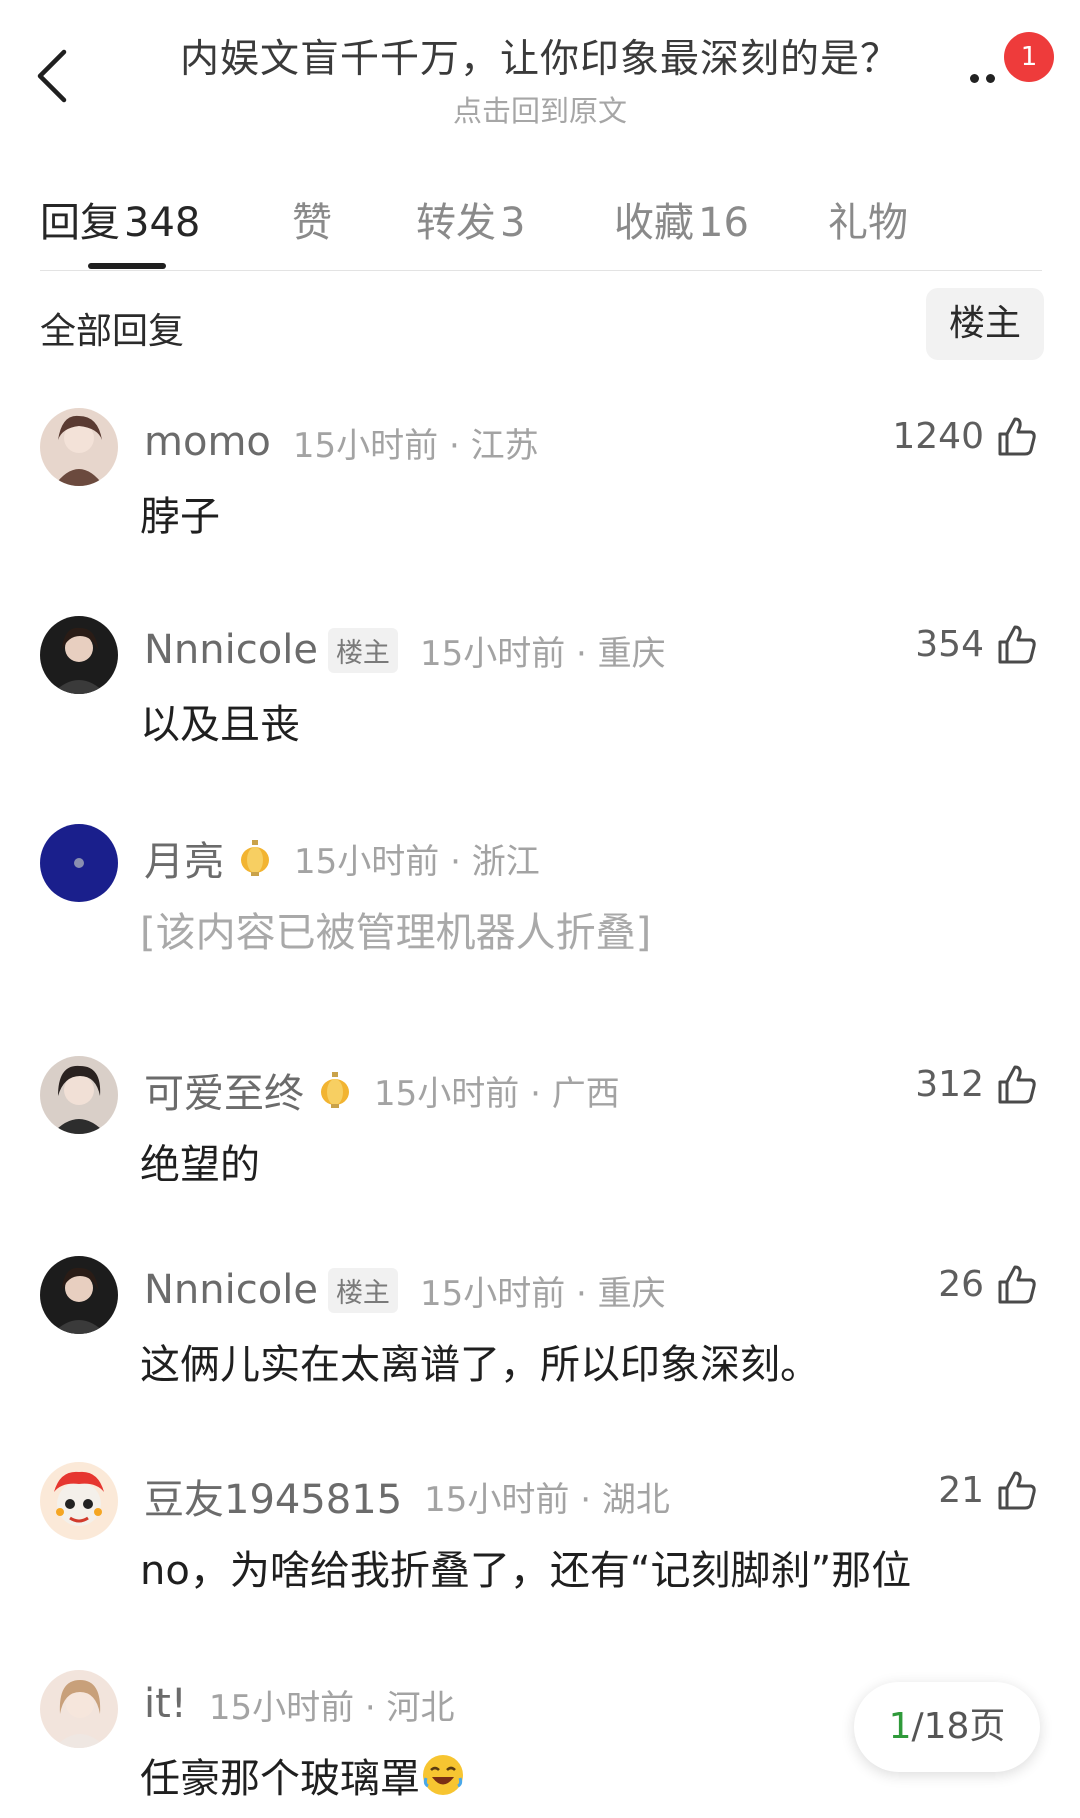  Describe the element at coordinates (165, 1704) in the screenshot. I see `username: it!` at that location.